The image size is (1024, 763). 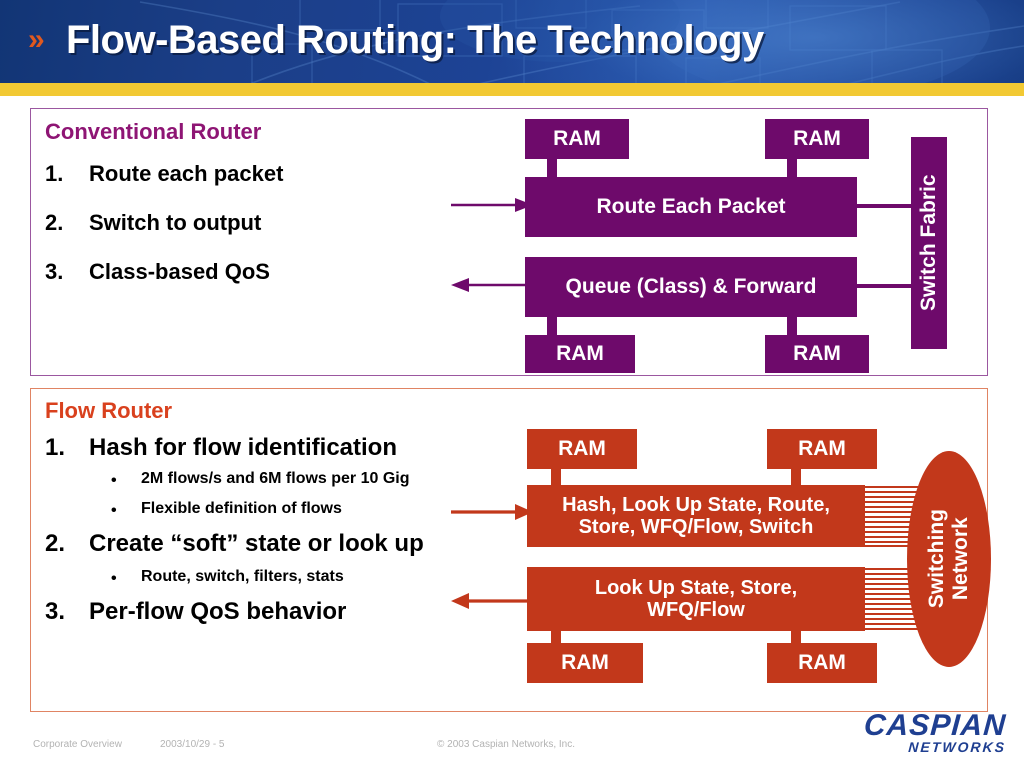 What do you see at coordinates (415, 40) in the screenshot?
I see `page-title: Flow-Based Routing: The Technology` at bounding box center [415, 40].